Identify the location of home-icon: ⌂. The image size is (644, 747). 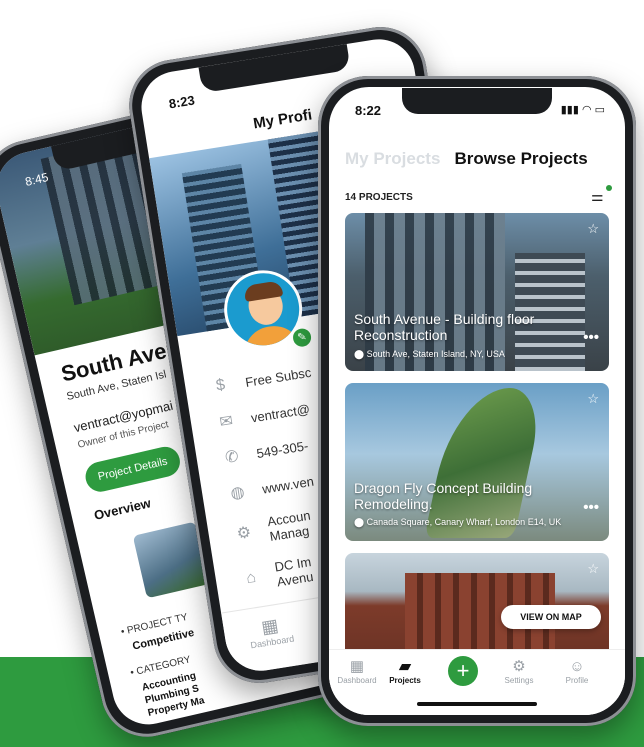
(251, 578).